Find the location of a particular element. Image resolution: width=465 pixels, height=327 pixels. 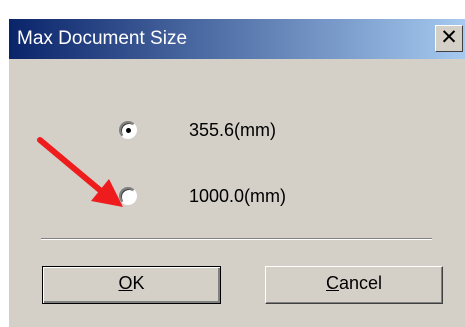

close-button: ✕ is located at coordinates (449, 38).